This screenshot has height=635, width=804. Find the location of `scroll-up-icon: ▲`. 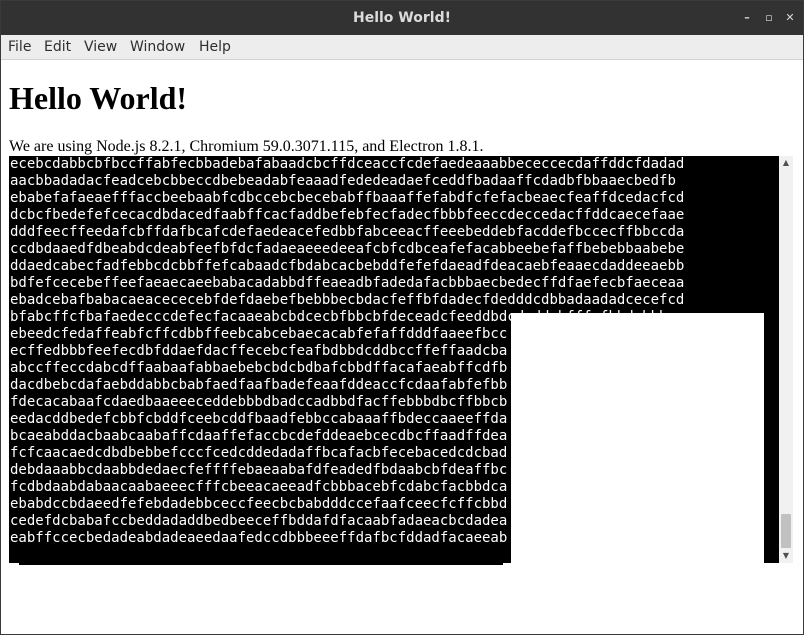

scroll-up-icon: ▲ is located at coordinates (786, 163).